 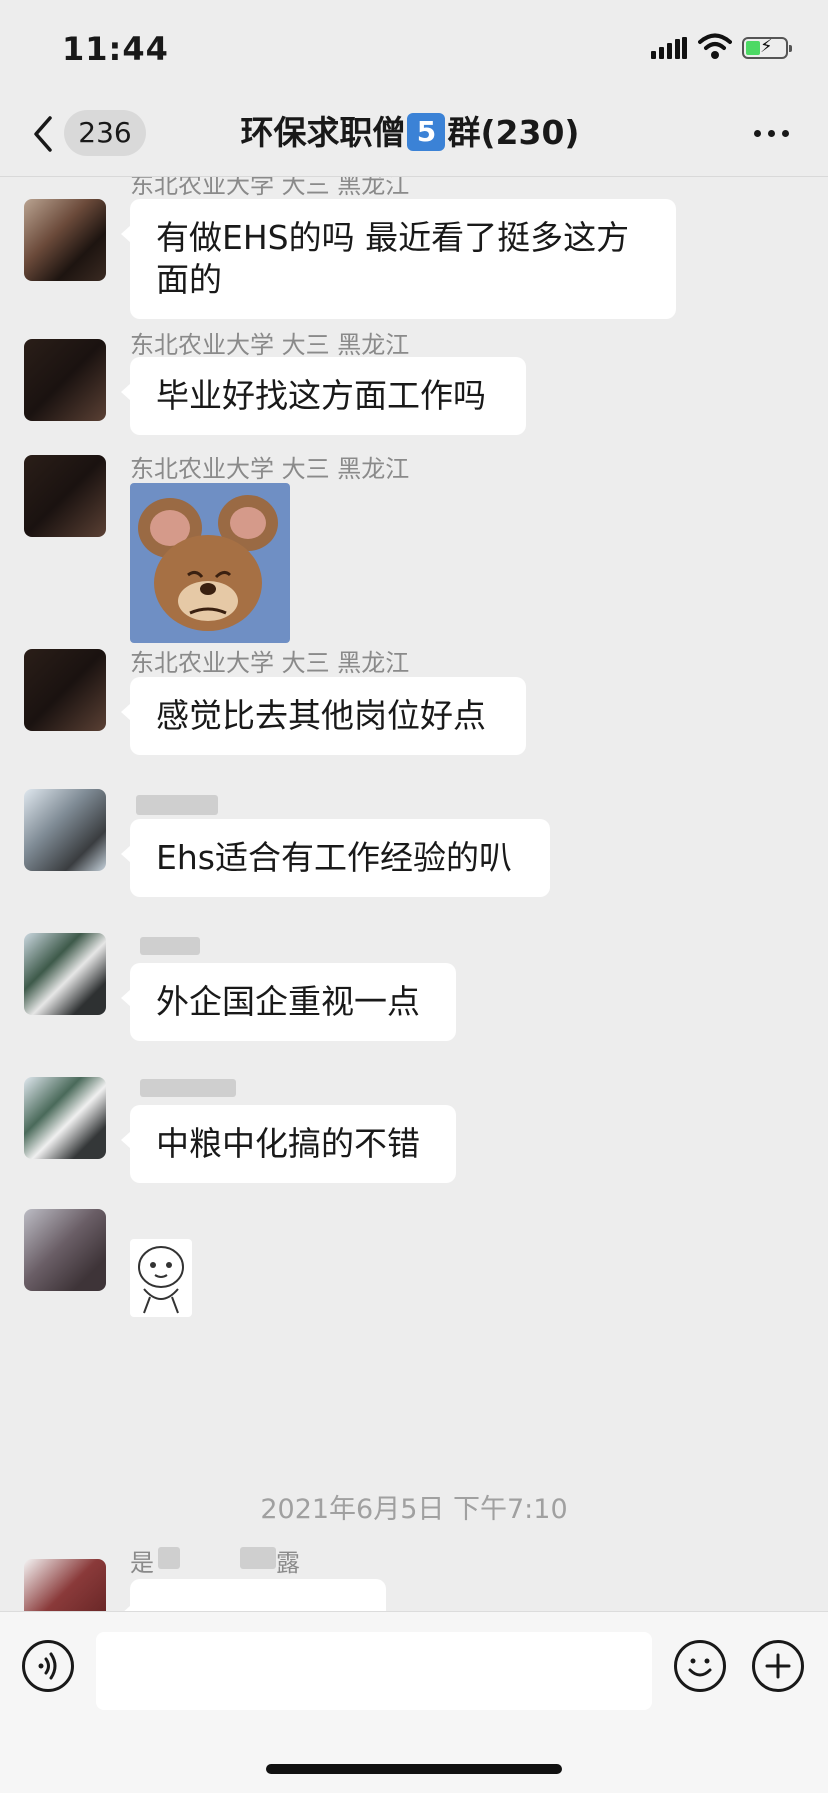 I want to click on home-indicator, so click(x=414, y=1769).